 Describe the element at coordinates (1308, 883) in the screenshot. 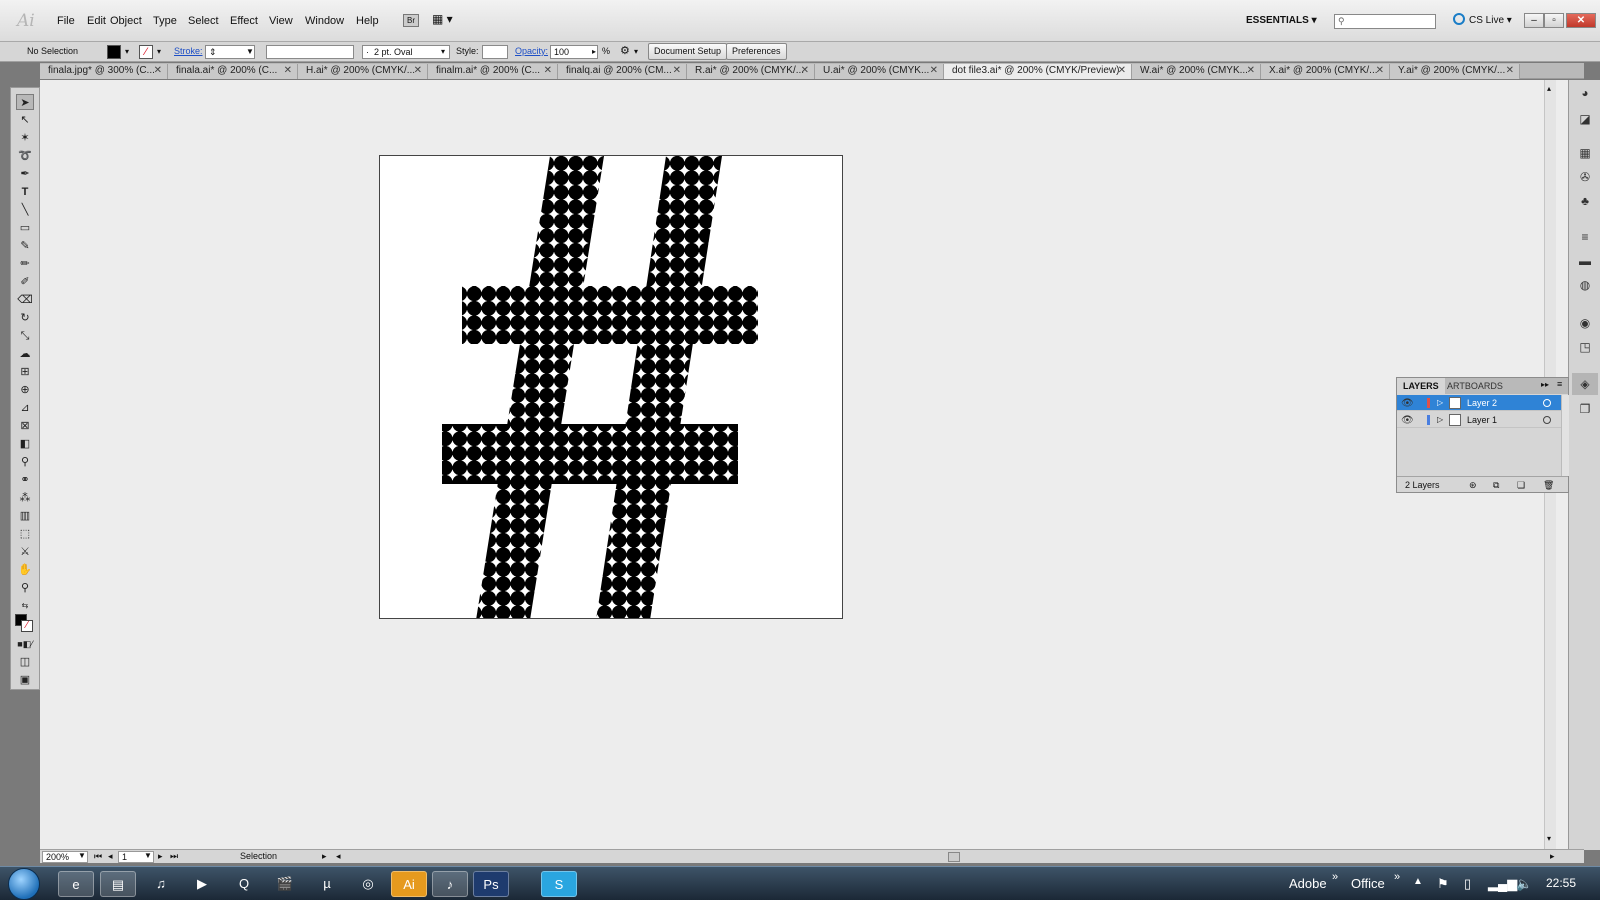

I see `tray-toolbar-adobe: Adobe` at that location.